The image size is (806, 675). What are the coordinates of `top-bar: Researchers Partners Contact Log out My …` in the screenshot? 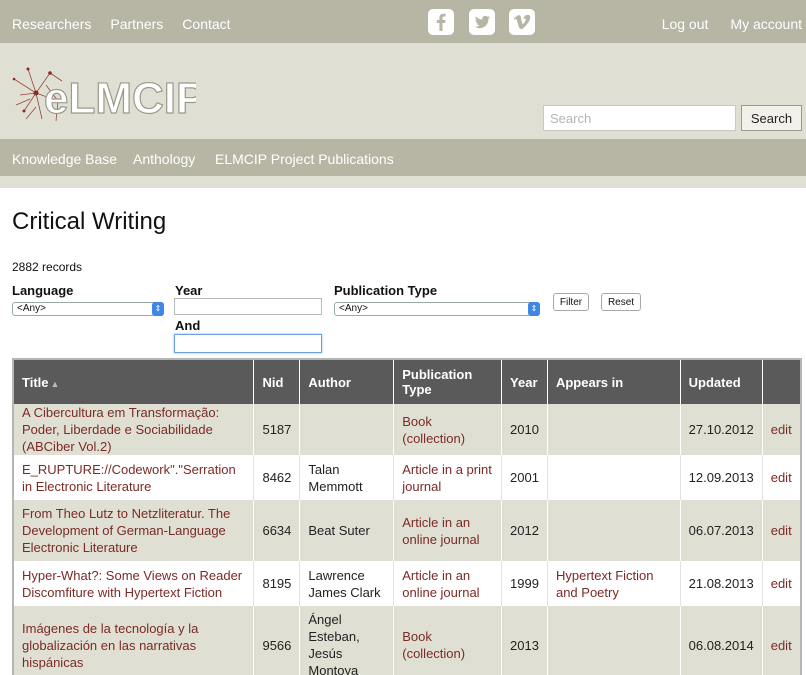 It's located at (403, 21).